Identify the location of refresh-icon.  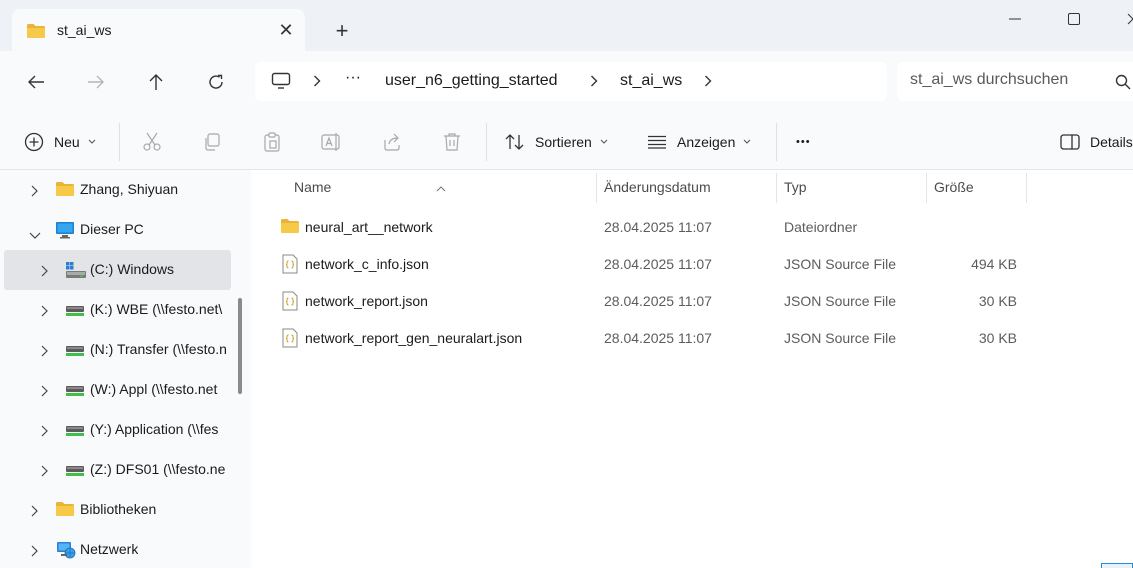
(216, 81).